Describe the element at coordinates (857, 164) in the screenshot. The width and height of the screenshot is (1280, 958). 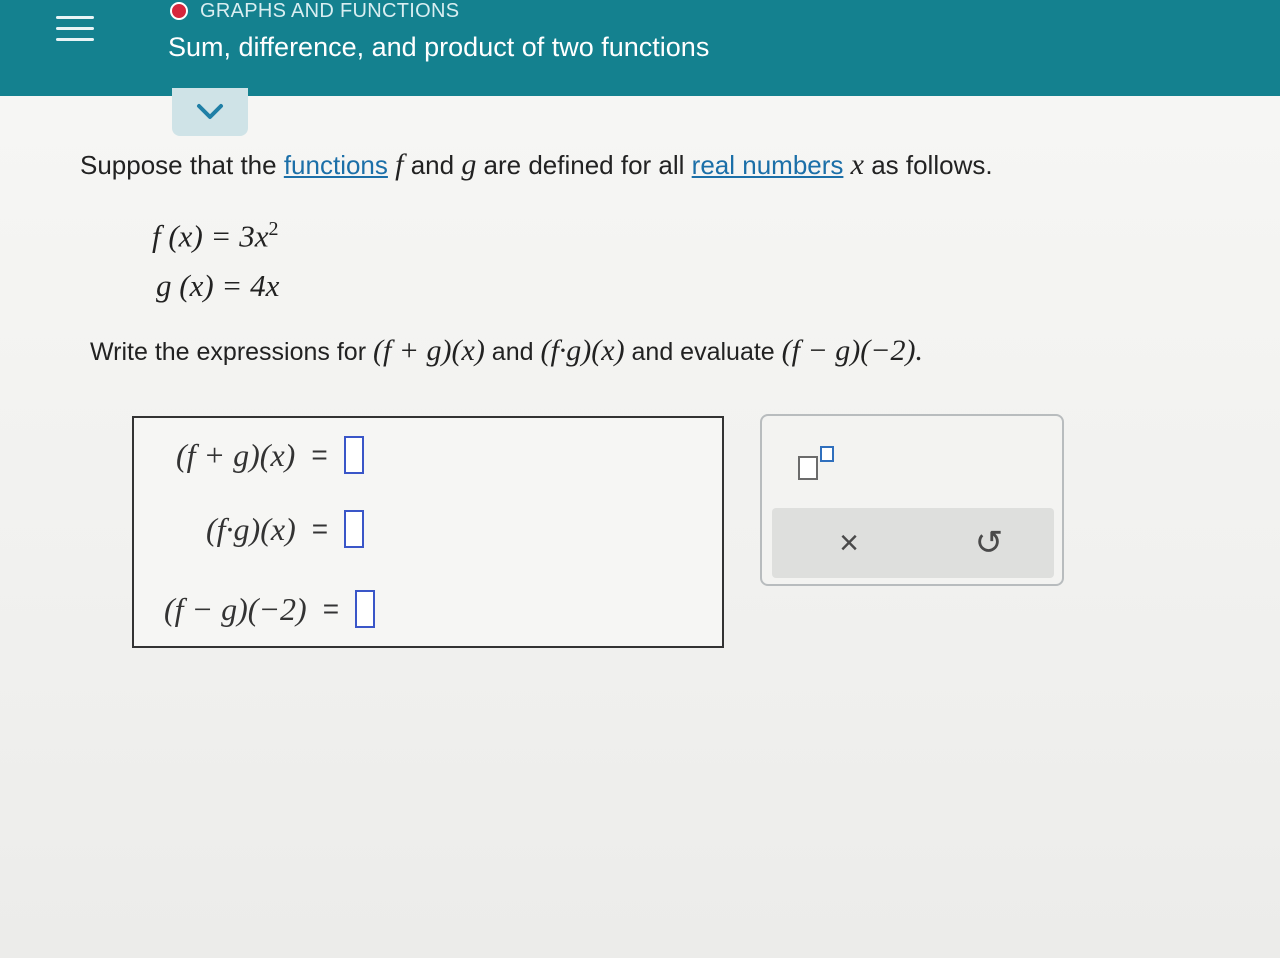
I see `var-x: x` at that location.